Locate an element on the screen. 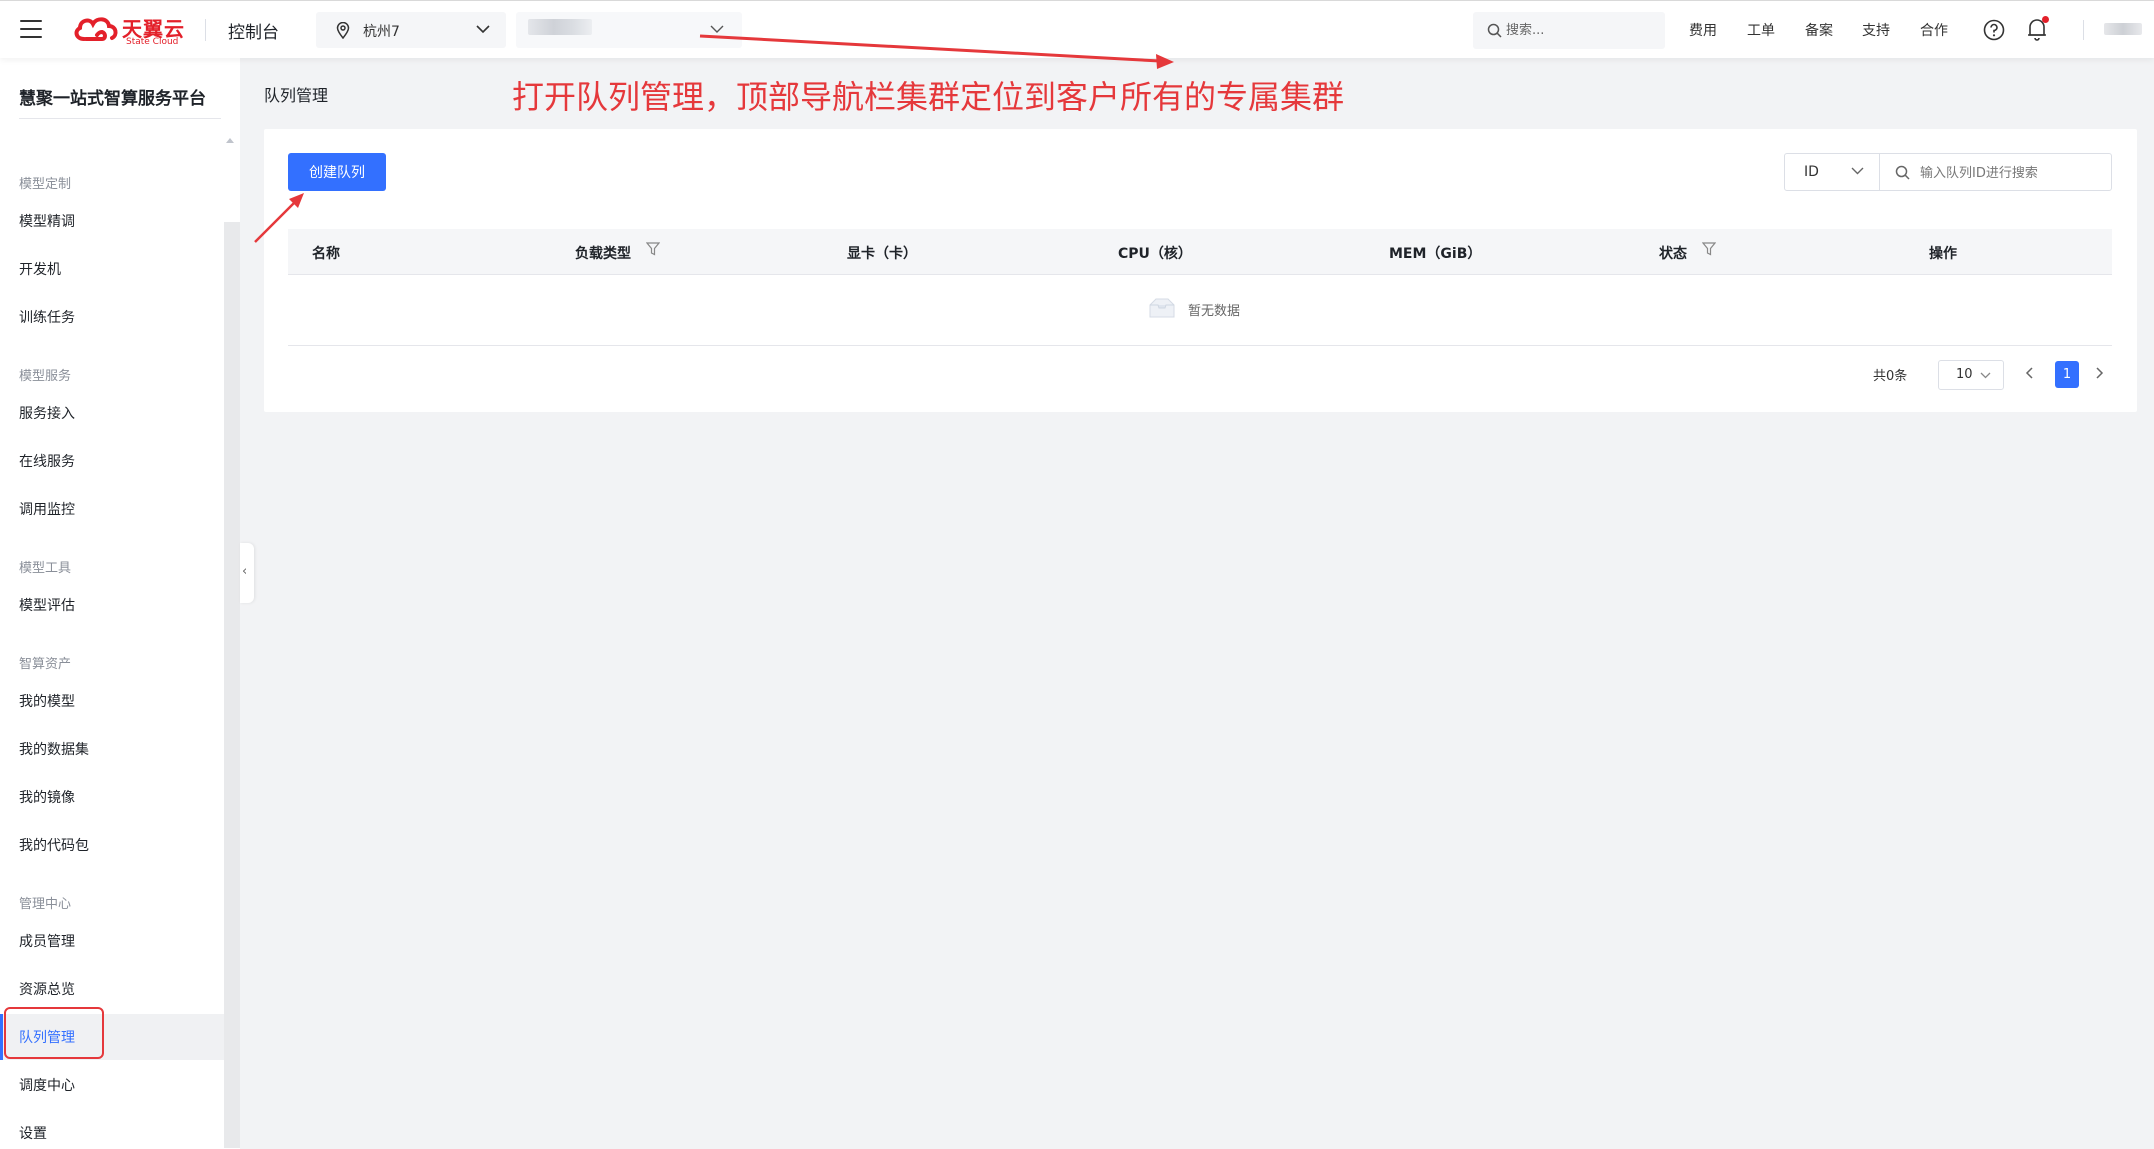  sidebar-item-model-eval: 模型评估 is located at coordinates (112, 605).